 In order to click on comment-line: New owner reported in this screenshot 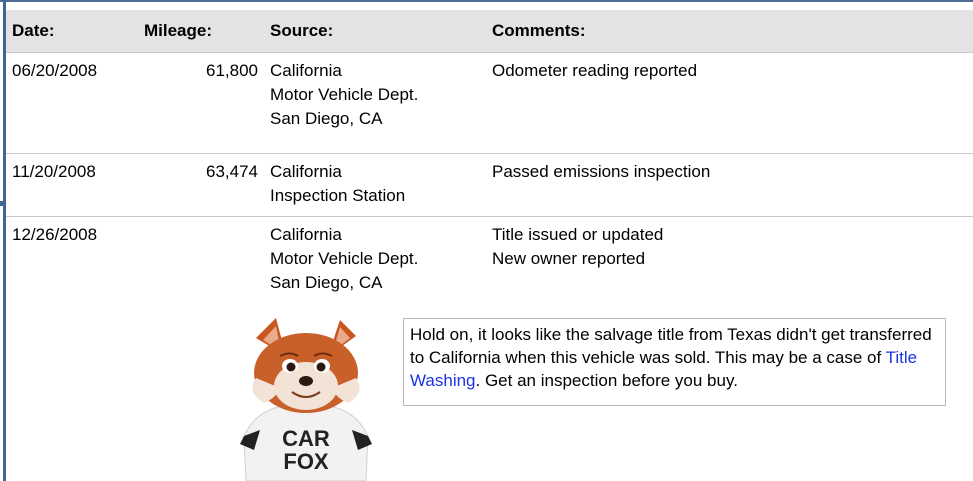, I will do `click(569, 258)`.